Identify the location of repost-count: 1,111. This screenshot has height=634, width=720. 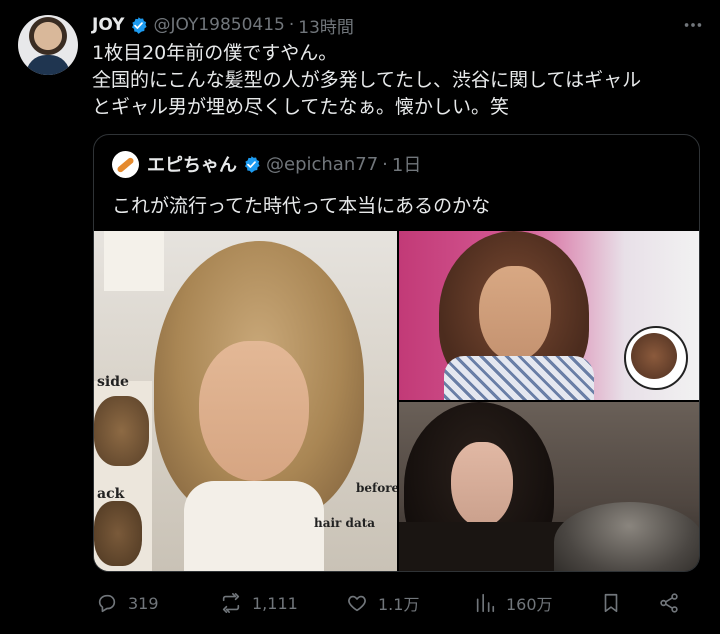
(275, 603).